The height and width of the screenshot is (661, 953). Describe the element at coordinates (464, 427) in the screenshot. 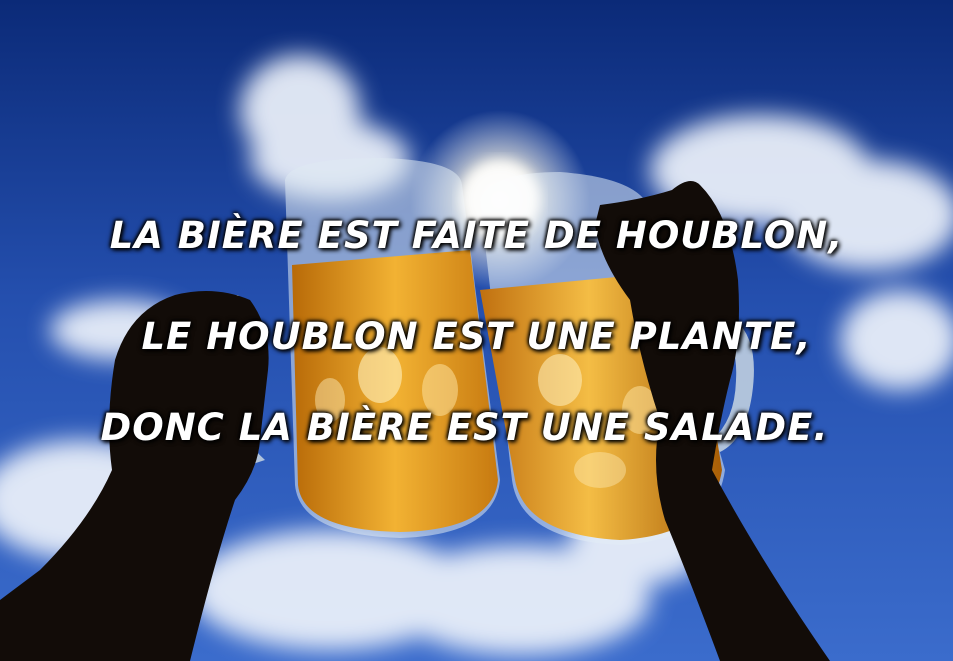

I see `caption-line-3: DONC LA BIÈRE EST UNE SALADE.` at that location.